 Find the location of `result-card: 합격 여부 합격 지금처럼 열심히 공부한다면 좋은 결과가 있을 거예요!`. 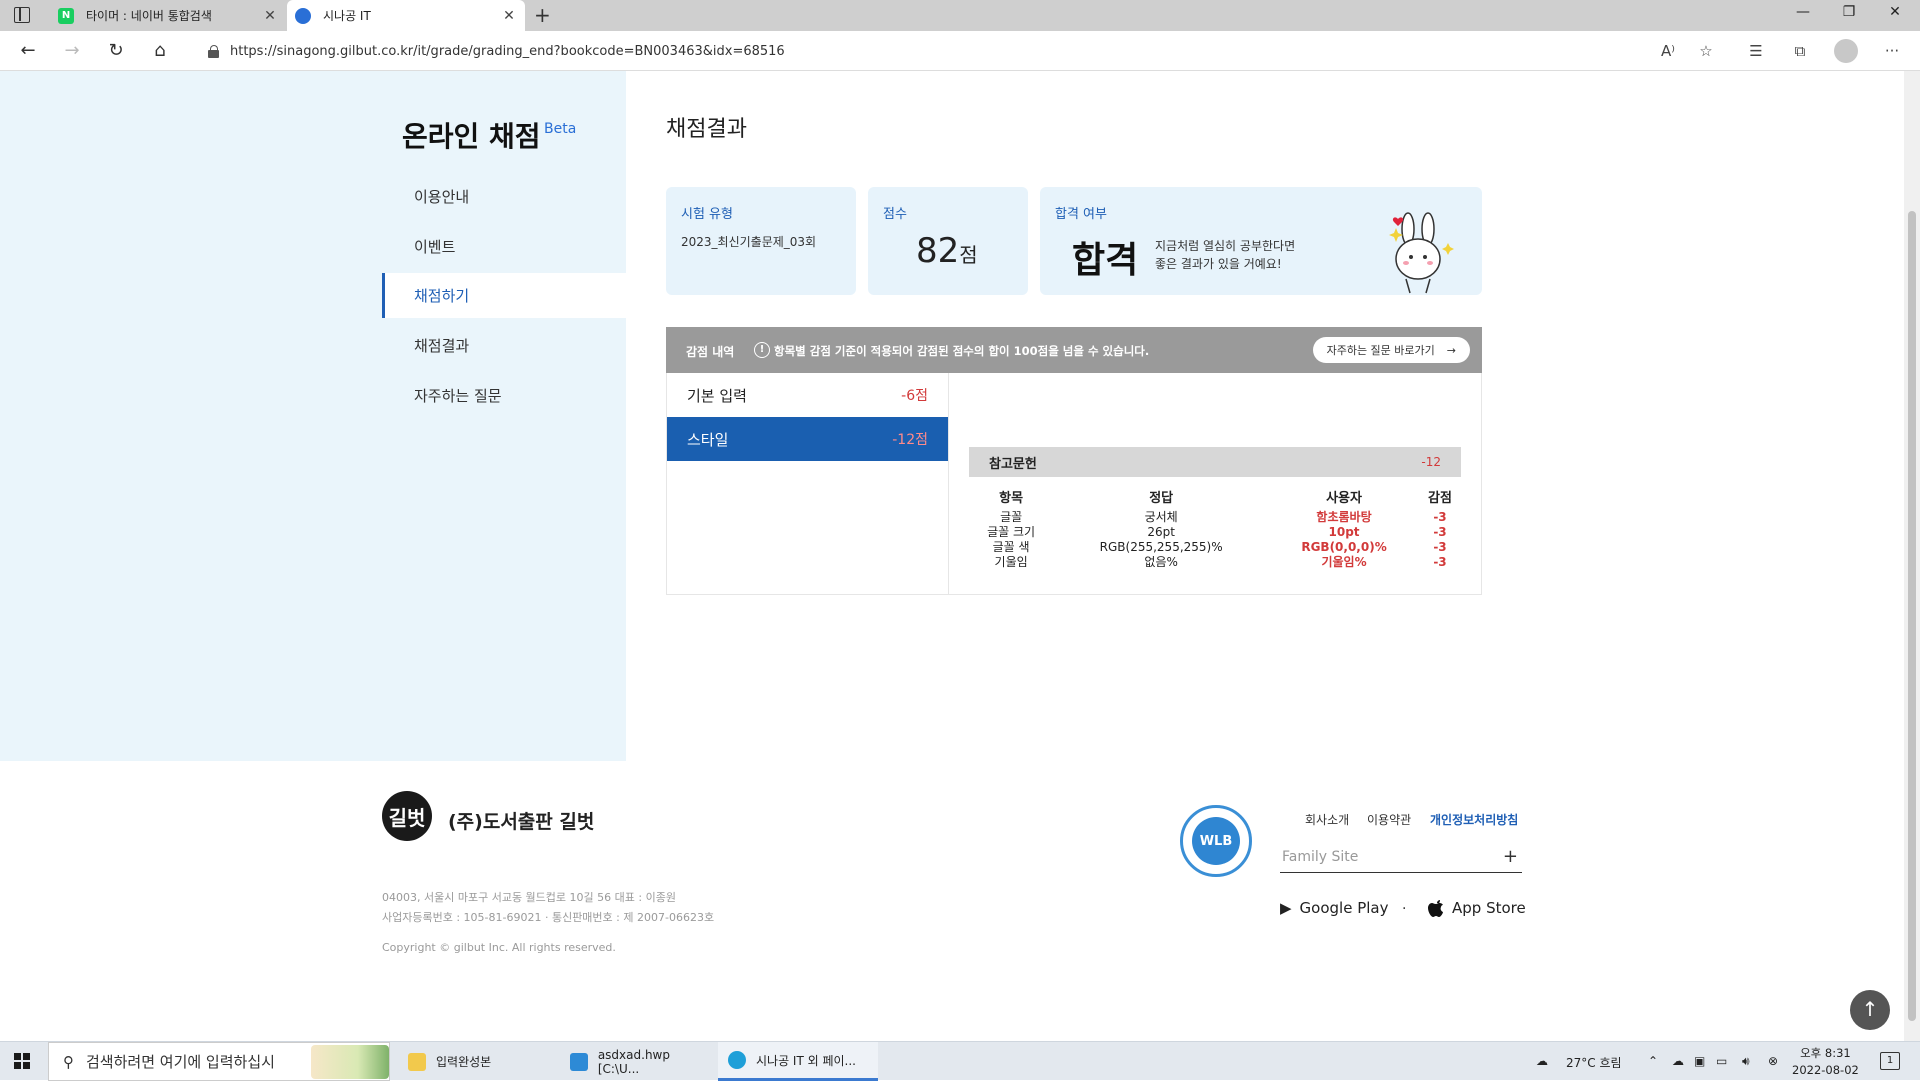

result-card: 합격 여부 합격 지금처럼 열심히 공부한다면 좋은 결과가 있을 거예요! is located at coordinates (1261, 241).